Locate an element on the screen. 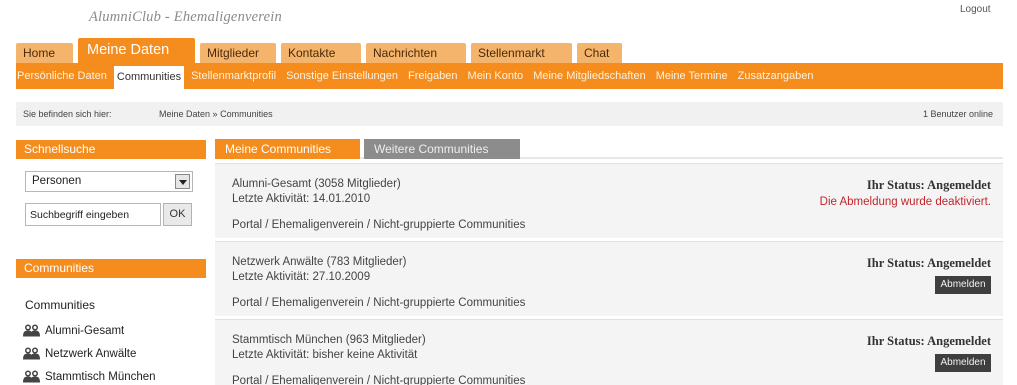 The height and width of the screenshot is (385, 1017). sidebar-item-label: Alumni-Gesamt is located at coordinates (85, 330).